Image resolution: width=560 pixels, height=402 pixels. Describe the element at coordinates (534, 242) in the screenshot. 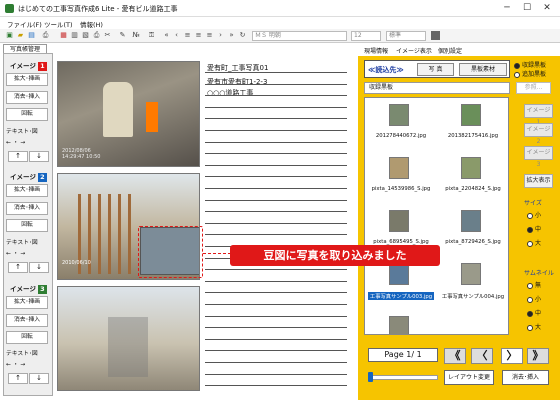

I see `size-option: 大` at that location.